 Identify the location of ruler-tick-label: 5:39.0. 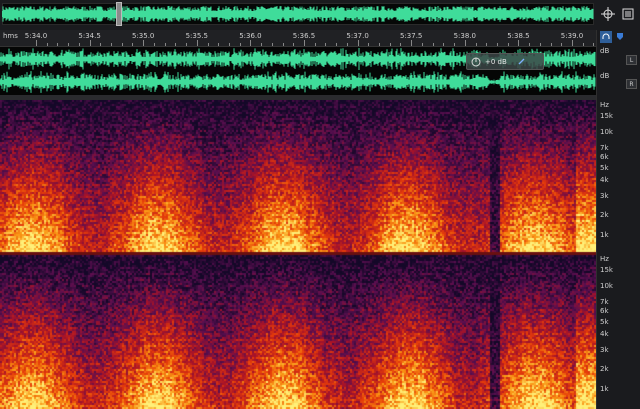
(572, 36).